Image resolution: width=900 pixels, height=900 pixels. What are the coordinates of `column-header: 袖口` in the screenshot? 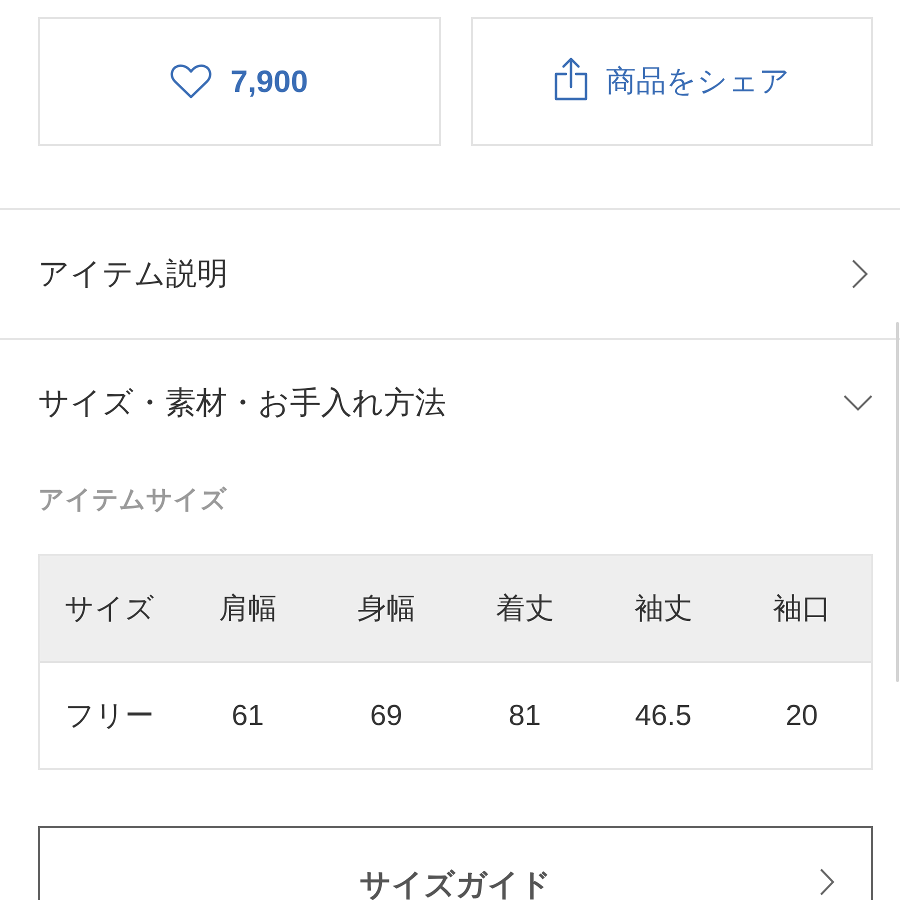 It's located at (802, 609).